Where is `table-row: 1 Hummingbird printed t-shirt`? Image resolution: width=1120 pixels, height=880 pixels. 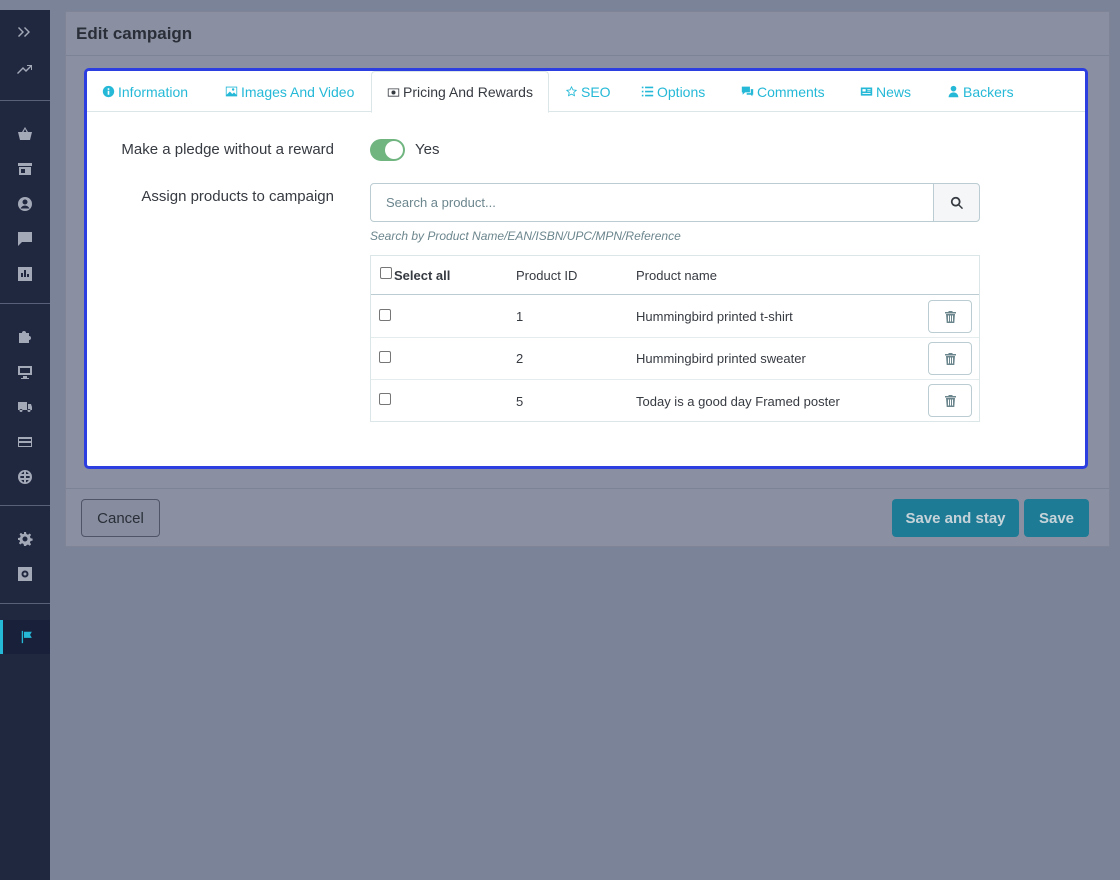
table-row: 1 Hummingbird printed t-shirt is located at coordinates (675, 317).